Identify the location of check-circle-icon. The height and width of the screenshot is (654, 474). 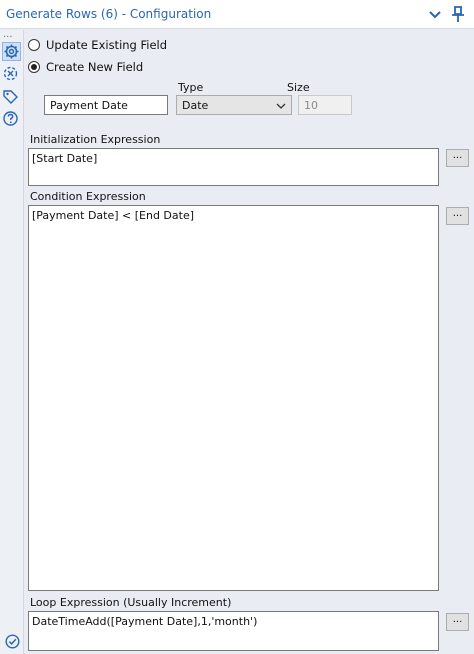
(12, 641).